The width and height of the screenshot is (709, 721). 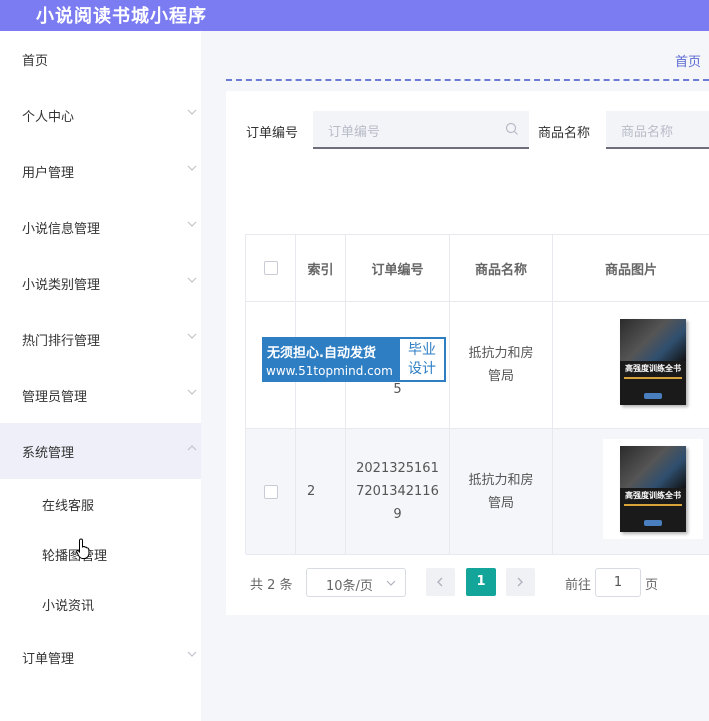 I want to click on sidebar-item-order-management: 订单管理, so click(x=100, y=657).